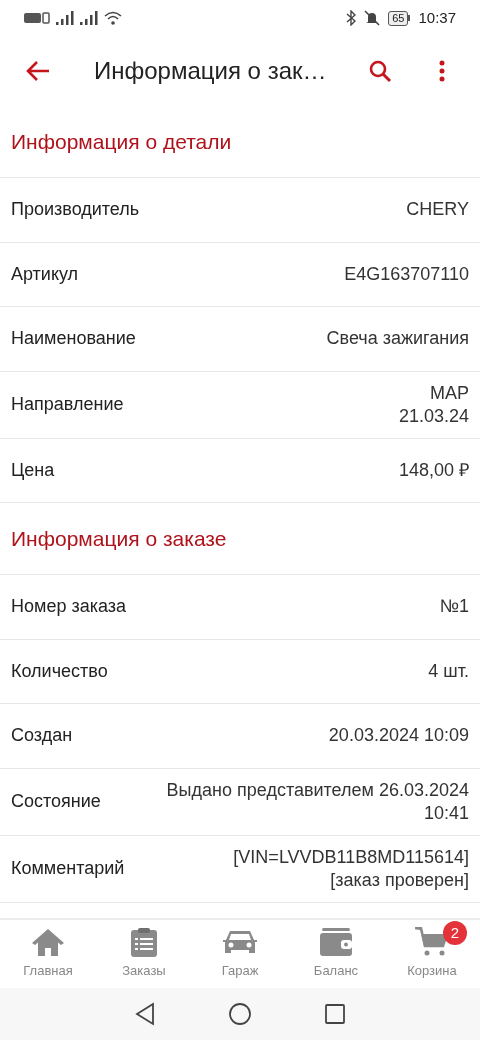  What do you see at coordinates (398, 736) in the screenshot?
I see `field-value: 20.03.2024 10:09` at bounding box center [398, 736].